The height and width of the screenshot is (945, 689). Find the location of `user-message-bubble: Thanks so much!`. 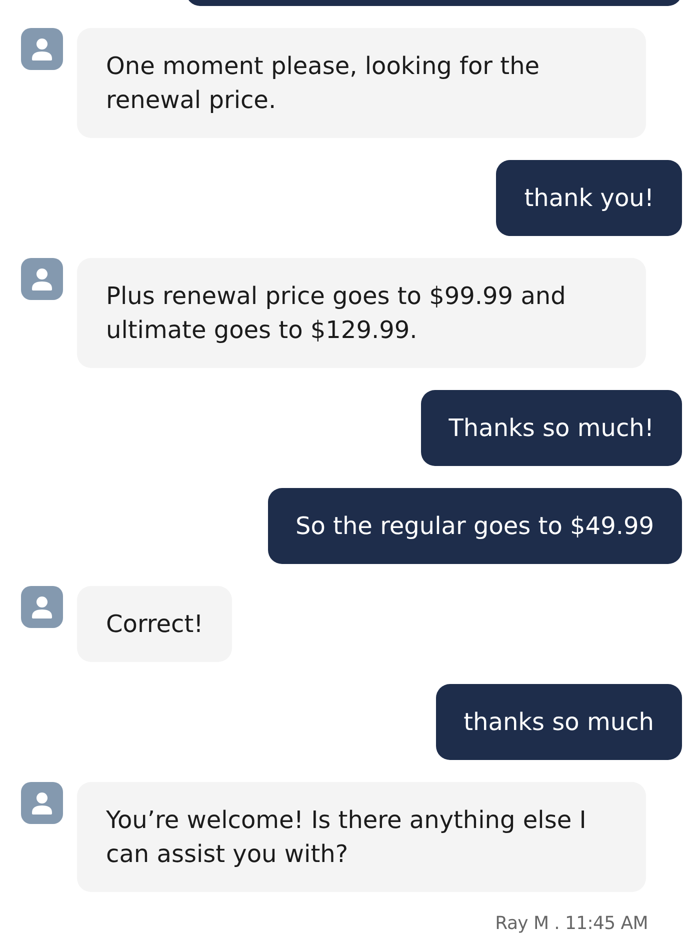

user-message-bubble: Thanks so much! is located at coordinates (551, 428).